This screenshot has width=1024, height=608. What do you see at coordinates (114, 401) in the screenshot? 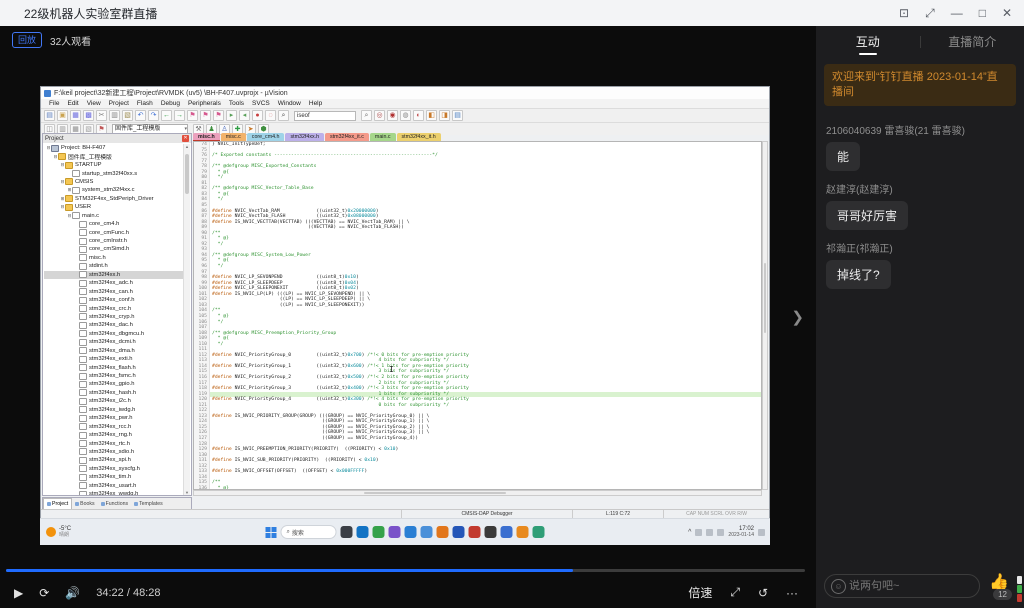
I see `tree-item-stm32f4xx_i2c.h: stm32f4xx_i2c.h` at bounding box center [114, 401].